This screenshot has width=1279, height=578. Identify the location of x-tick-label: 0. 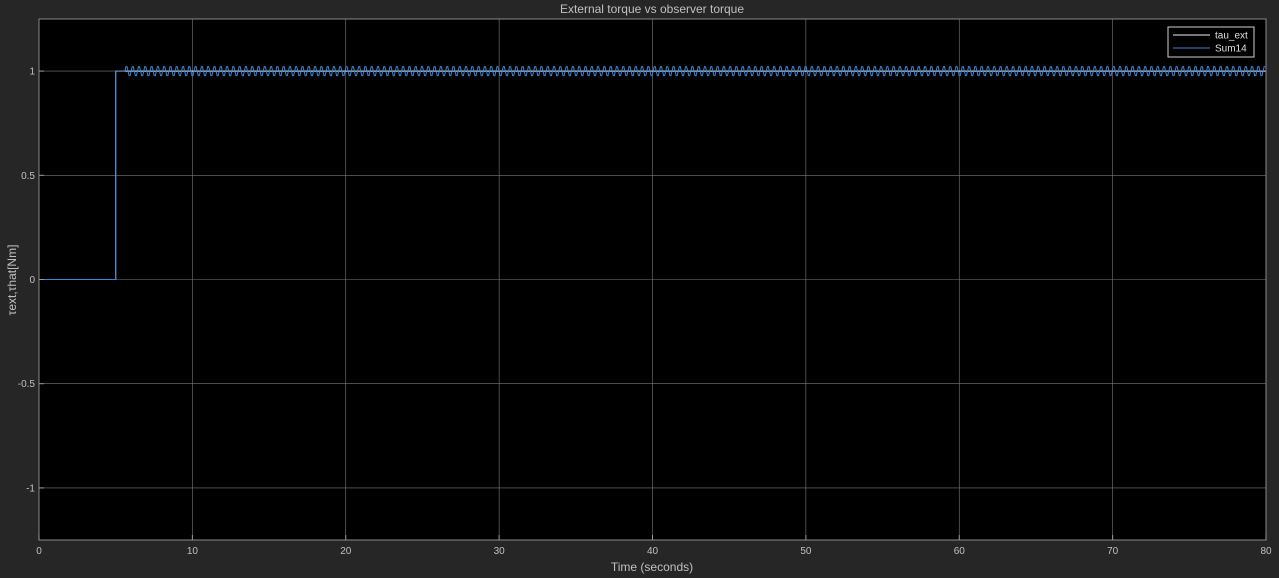
(39, 551).